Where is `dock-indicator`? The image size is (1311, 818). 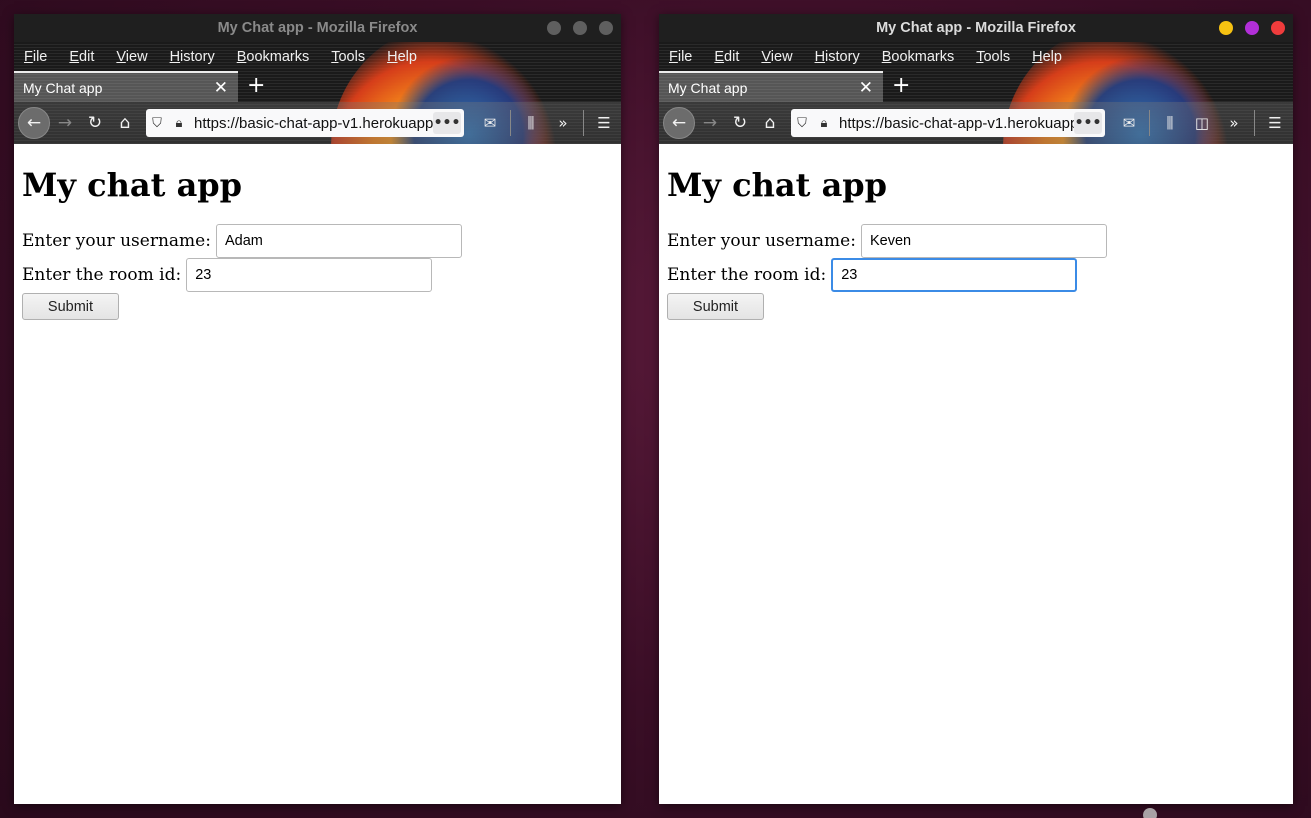
dock-indicator is located at coordinates (1150, 813).